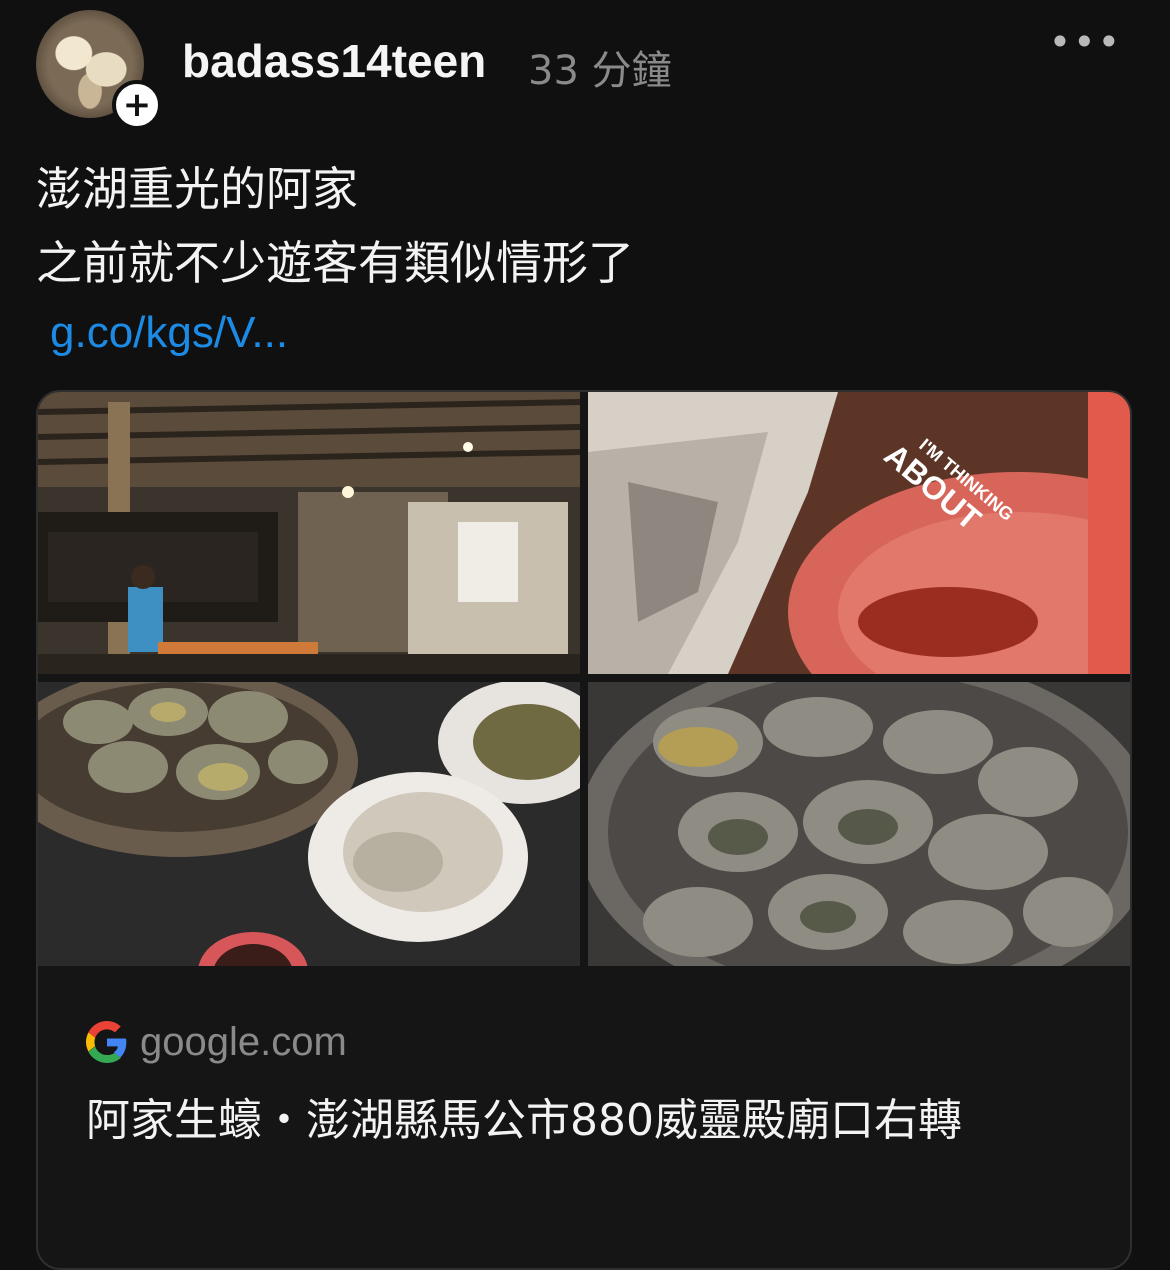  Describe the element at coordinates (586, 1042) in the screenshot. I see `source-row: google.com` at that location.